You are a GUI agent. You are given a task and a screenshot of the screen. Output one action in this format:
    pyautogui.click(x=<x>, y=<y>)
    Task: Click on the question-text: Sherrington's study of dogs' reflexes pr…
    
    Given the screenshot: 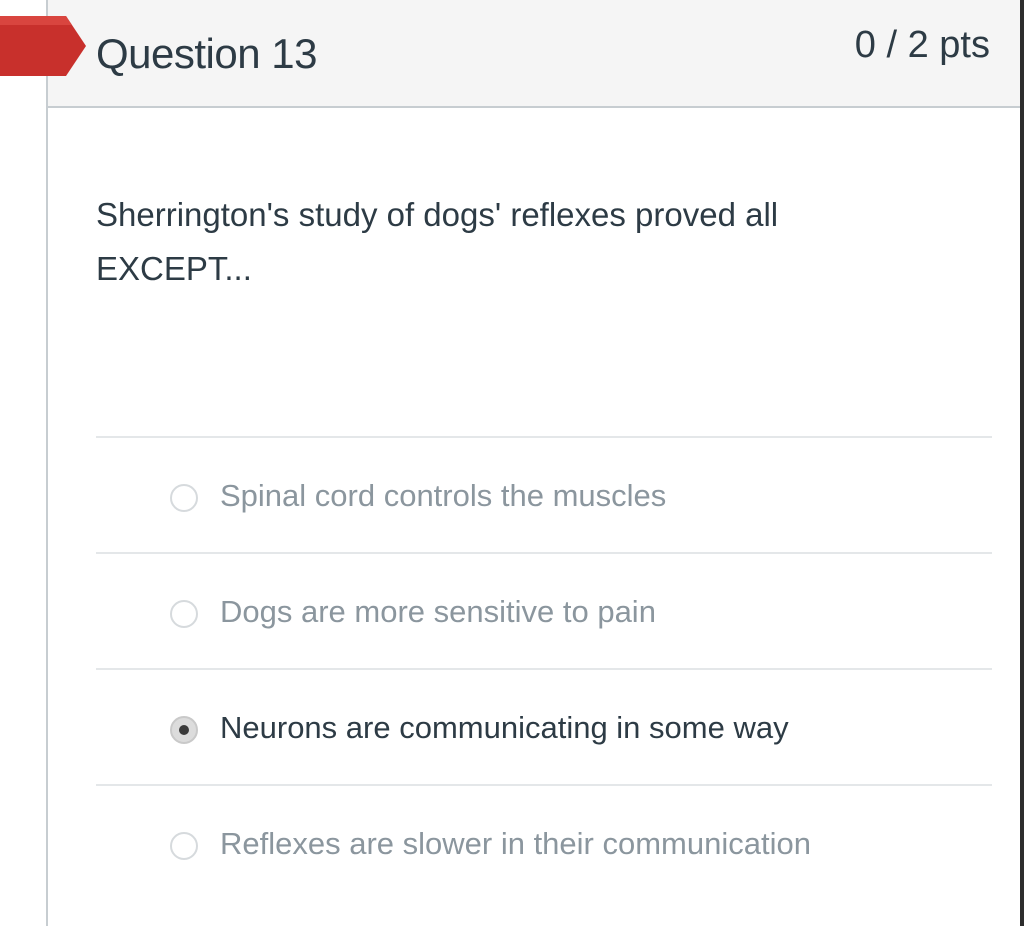 What is the action you would take?
    pyautogui.click(x=437, y=241)
    